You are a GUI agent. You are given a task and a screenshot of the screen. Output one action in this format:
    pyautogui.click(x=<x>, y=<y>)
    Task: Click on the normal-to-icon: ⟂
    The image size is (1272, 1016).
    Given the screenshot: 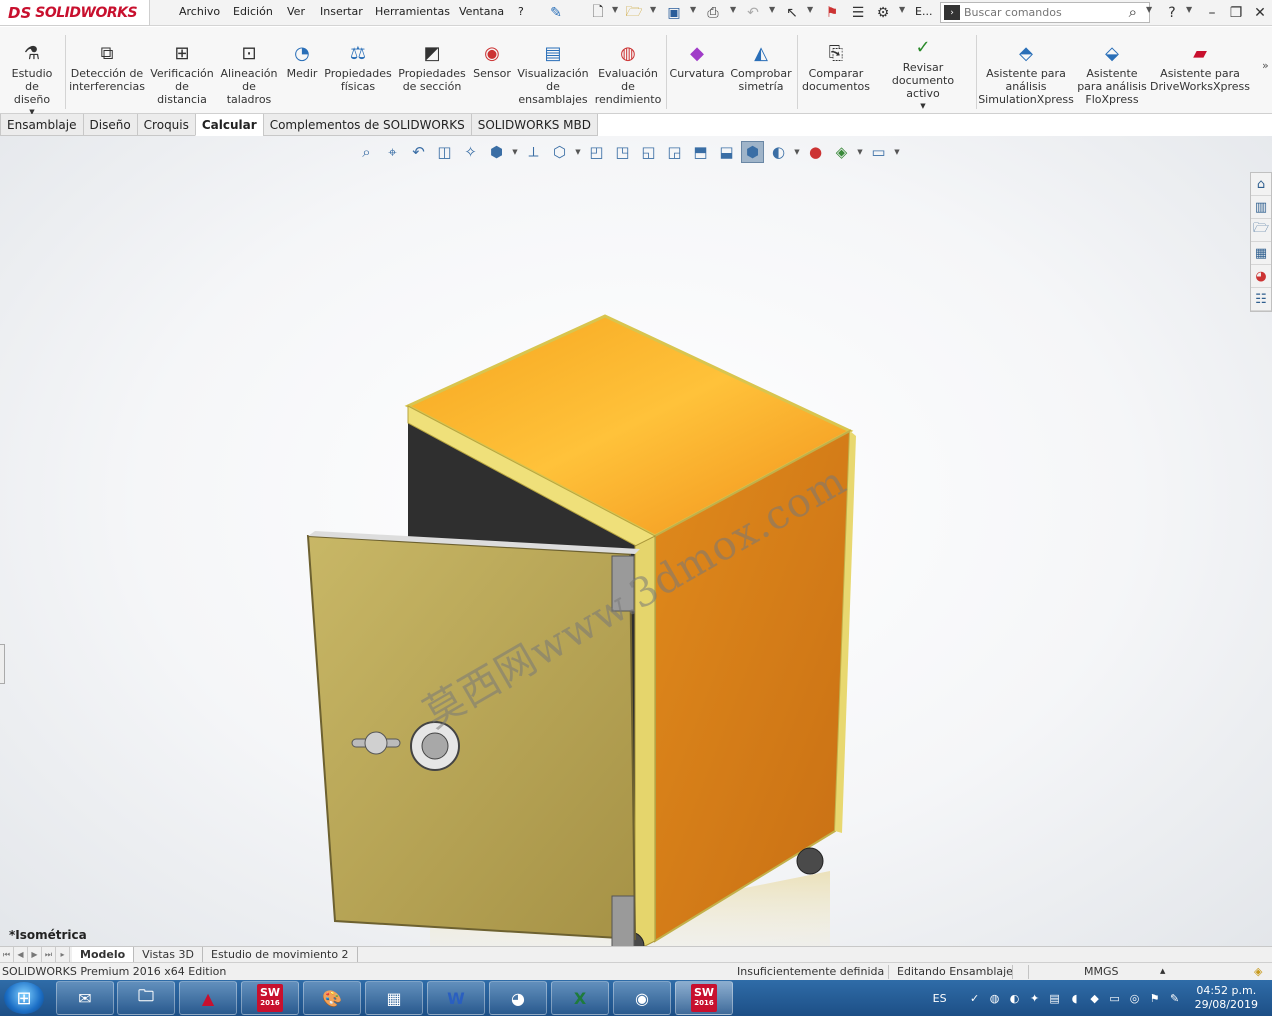 What is the action you would take?
    pyautogui.click(x=533, y=152)
    